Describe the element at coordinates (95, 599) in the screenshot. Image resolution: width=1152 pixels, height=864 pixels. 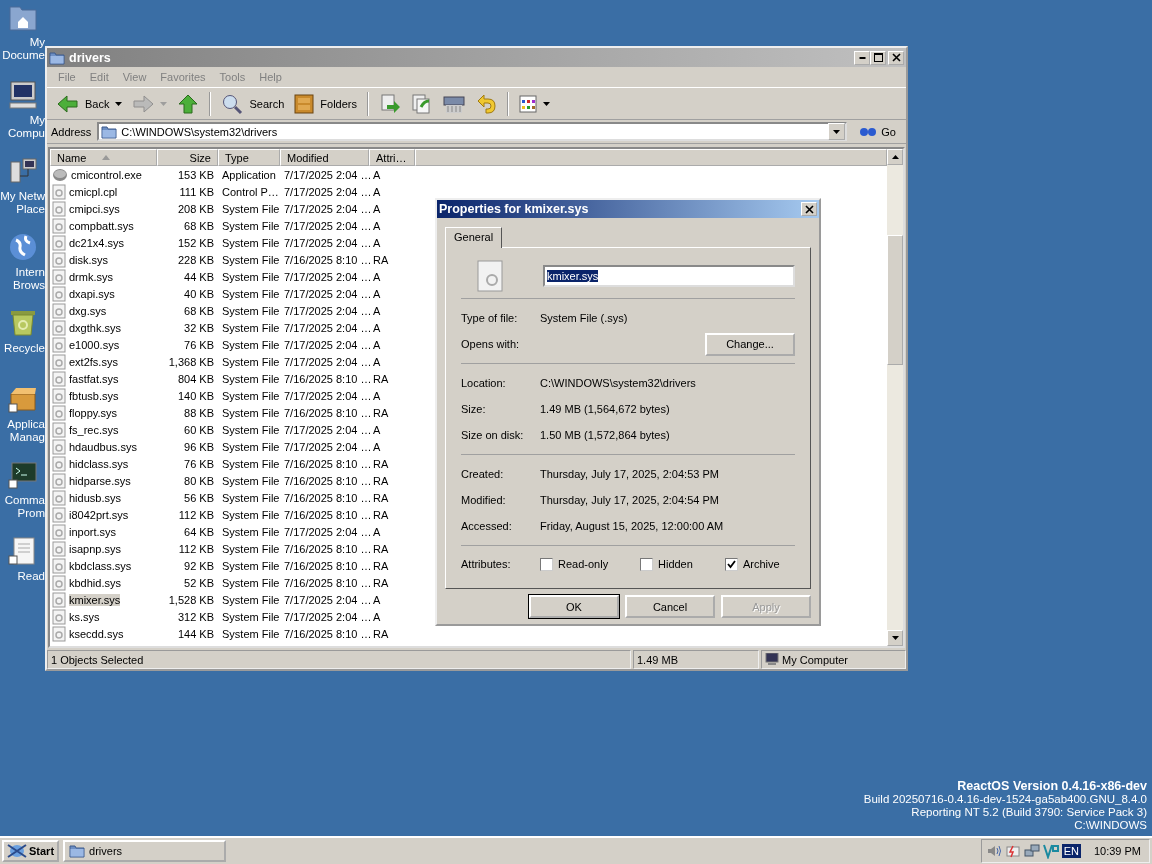
I see `file-name: kmixer.sys` at that location.